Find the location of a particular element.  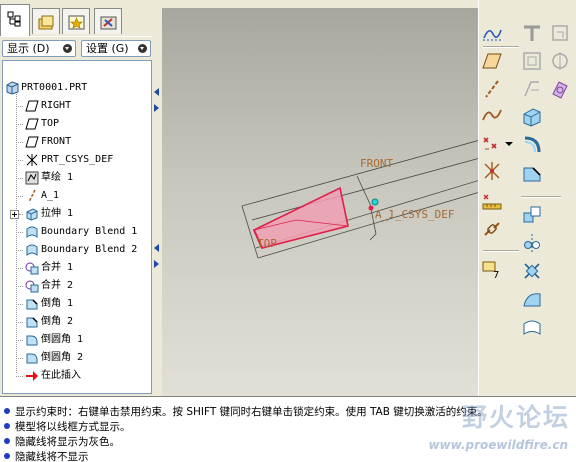

mirror-icon is located at coordinates (532, 243).